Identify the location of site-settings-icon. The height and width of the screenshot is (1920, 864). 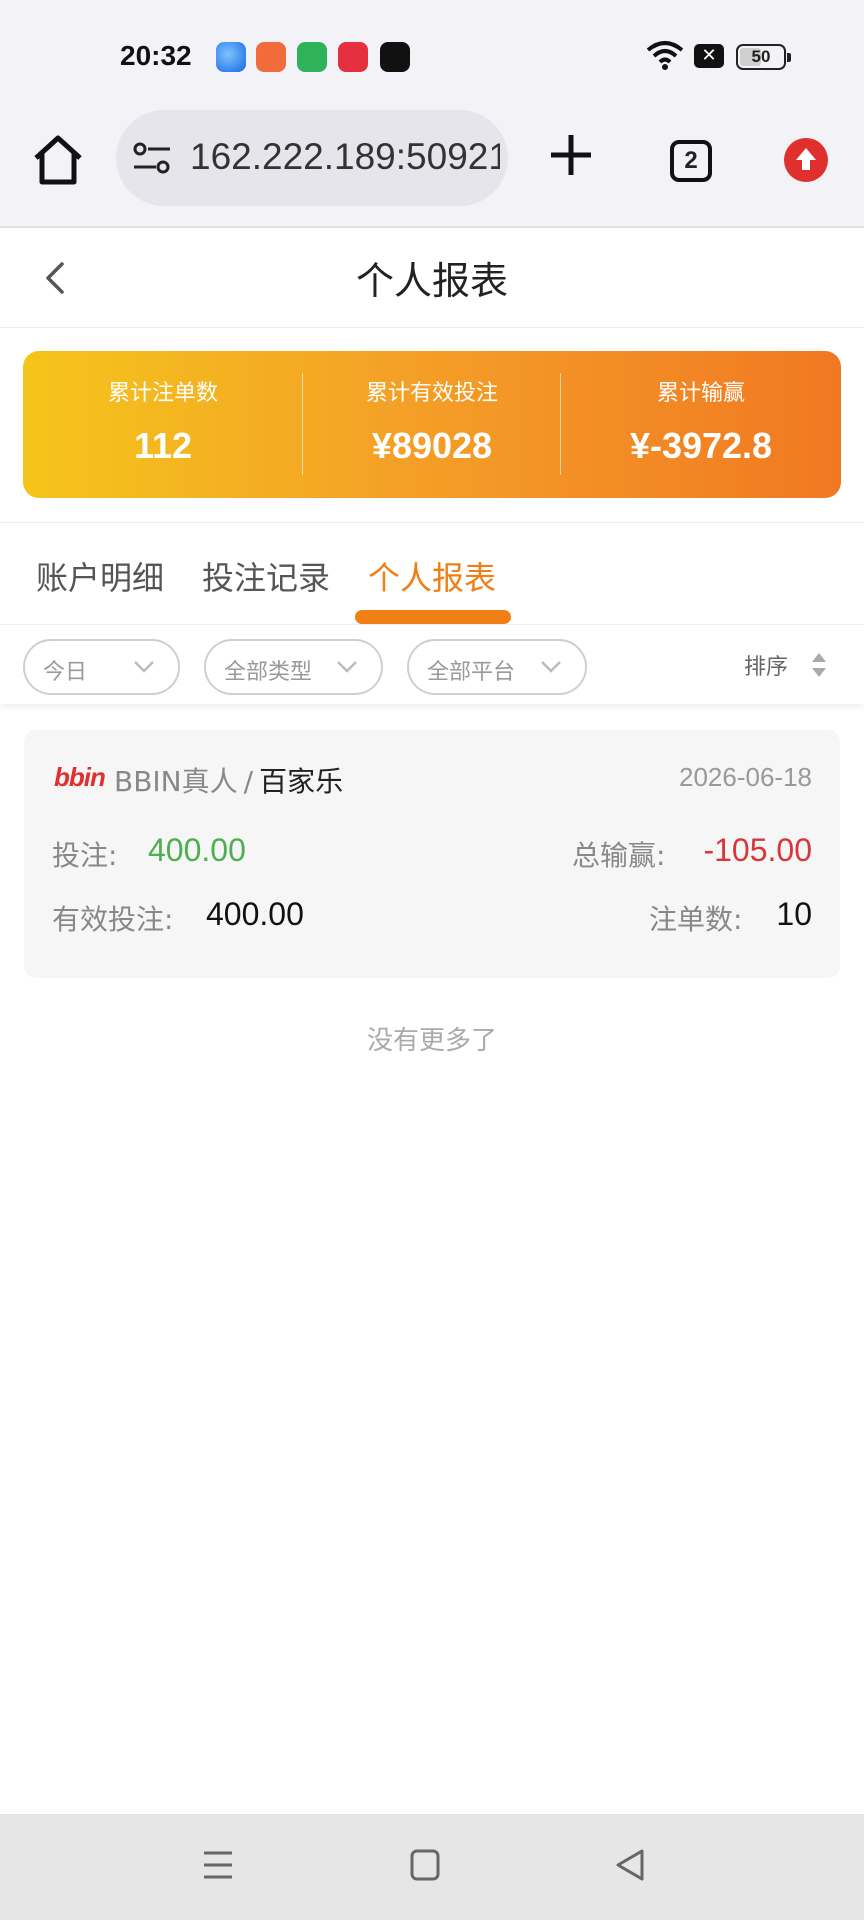
(152, 158).